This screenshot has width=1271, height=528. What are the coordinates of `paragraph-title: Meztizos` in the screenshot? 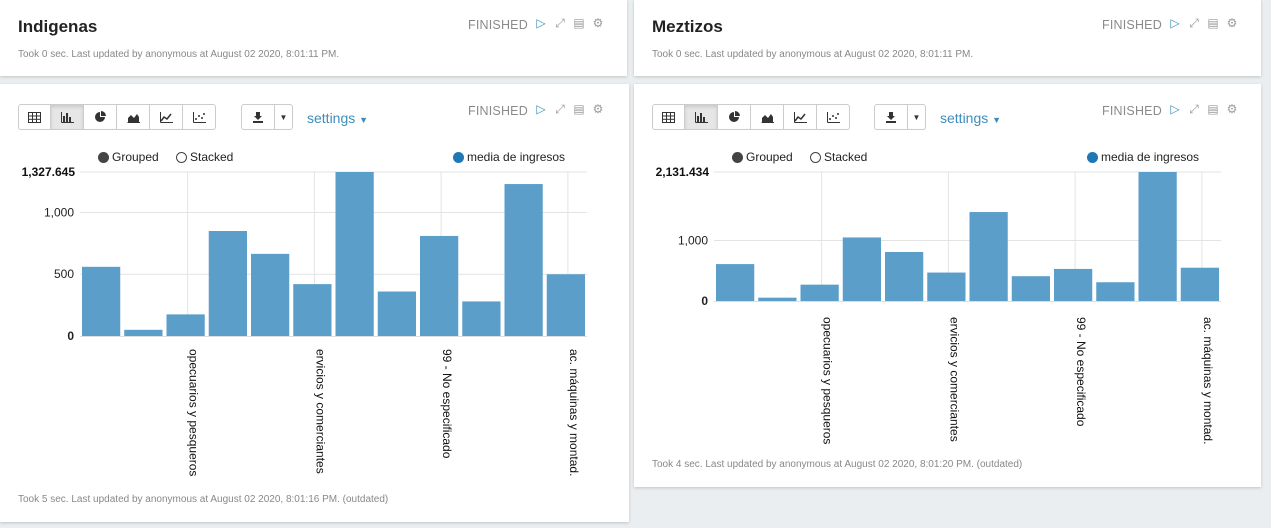 It's located at (687, 27).